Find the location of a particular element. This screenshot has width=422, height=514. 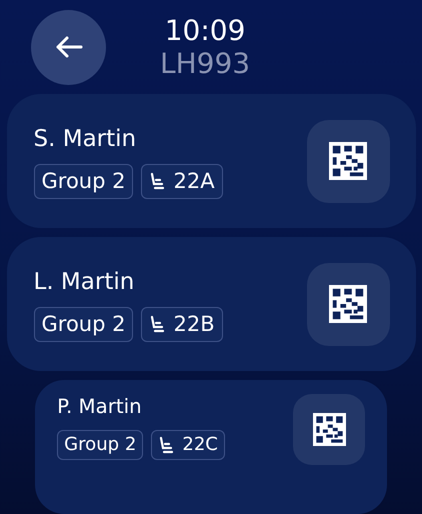

back-arrow-icon is located at coordinates (68, 47).